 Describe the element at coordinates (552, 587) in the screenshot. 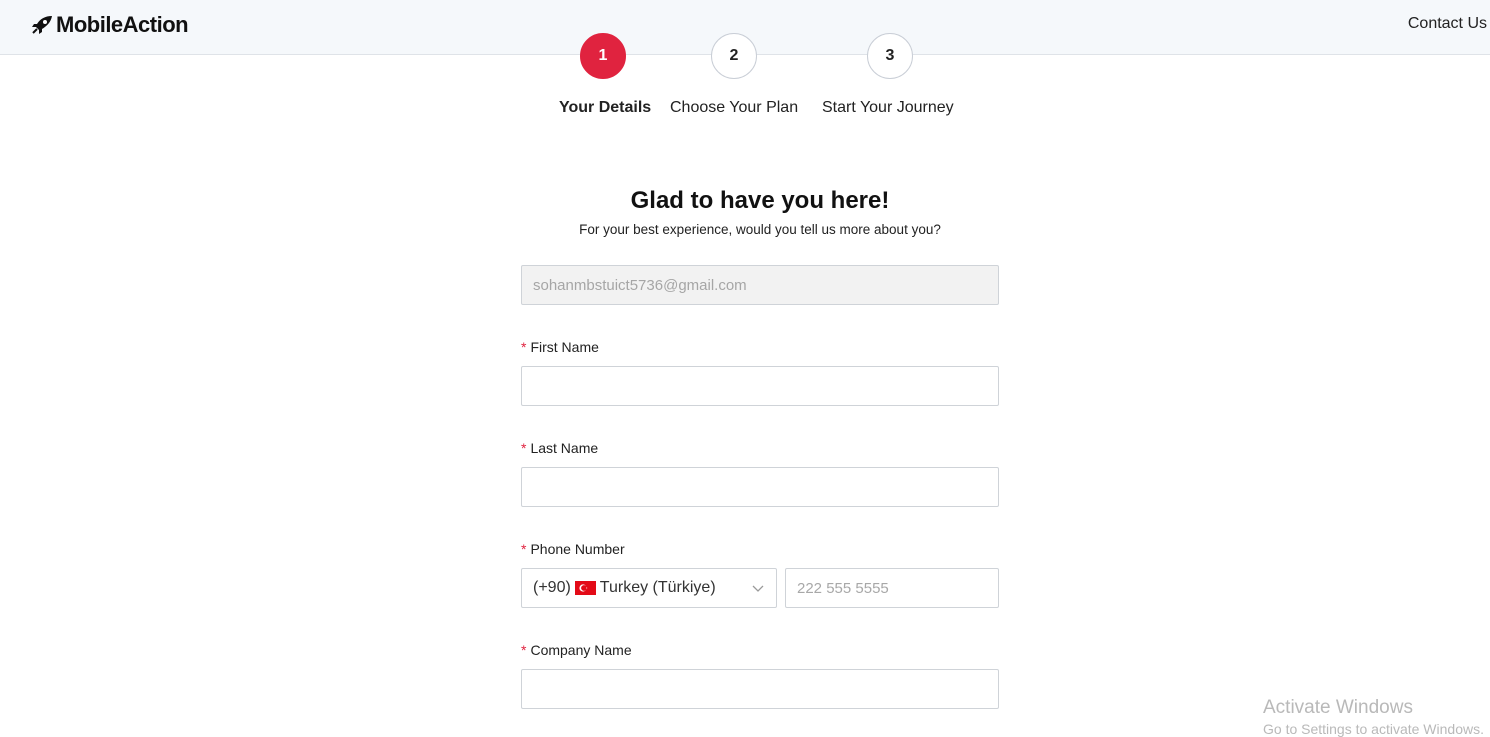

I see `phone-code: (+90)` at that location.